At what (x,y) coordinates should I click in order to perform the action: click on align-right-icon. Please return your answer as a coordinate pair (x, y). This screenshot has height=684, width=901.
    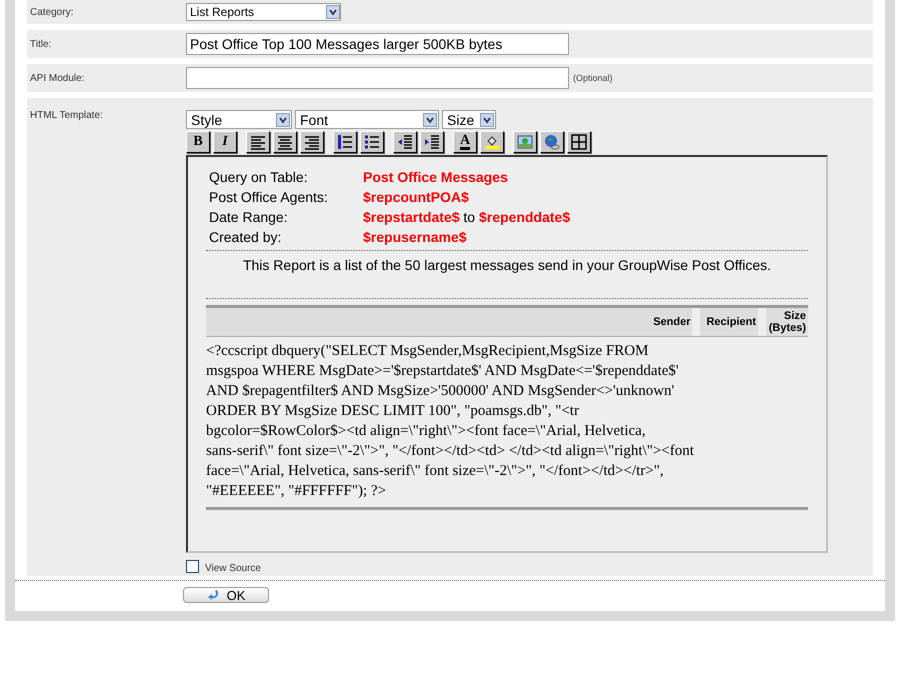
    Looking at the image, I should click on (312, 142).